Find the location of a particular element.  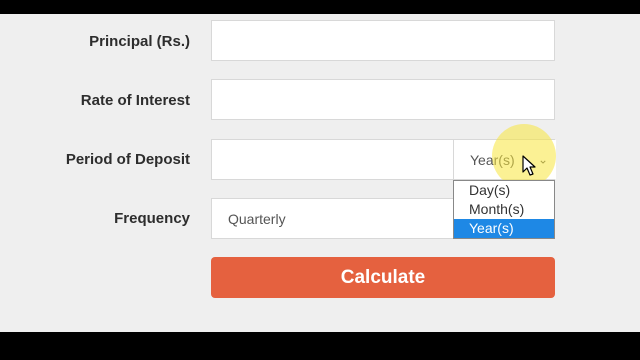

option-months: Month(s) is located at coordinates (504, 209).